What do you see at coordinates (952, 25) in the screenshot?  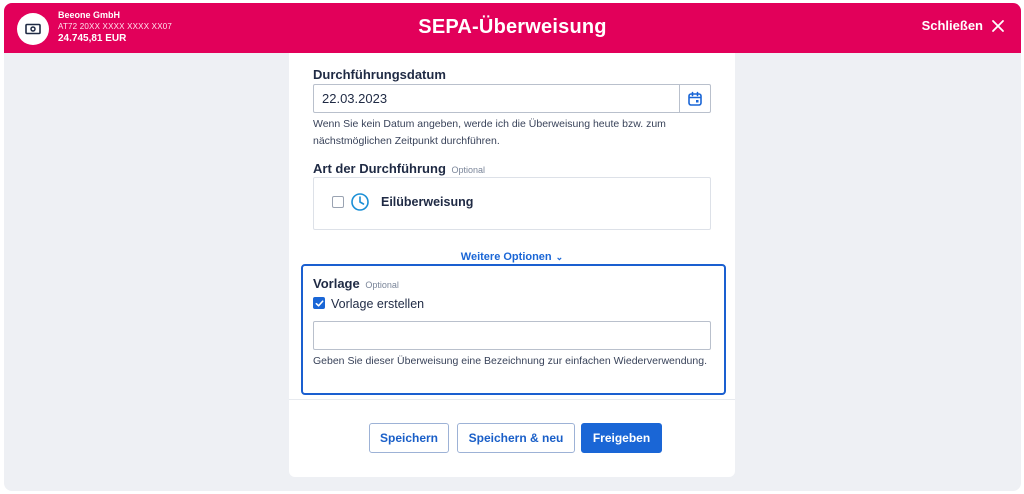 I see `close-label: Schließen` at bounding box center [952, 25].